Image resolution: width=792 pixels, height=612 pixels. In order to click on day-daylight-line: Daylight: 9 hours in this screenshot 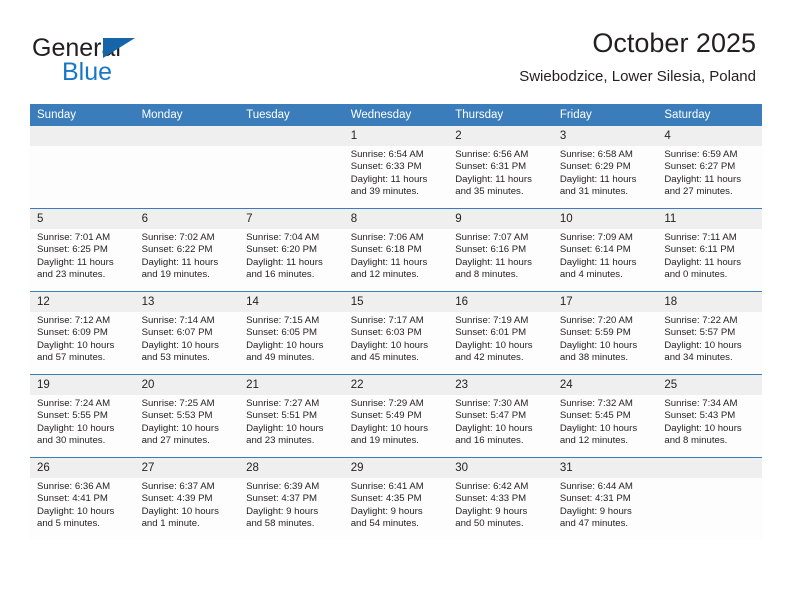, I will do `click(386, 511)`.